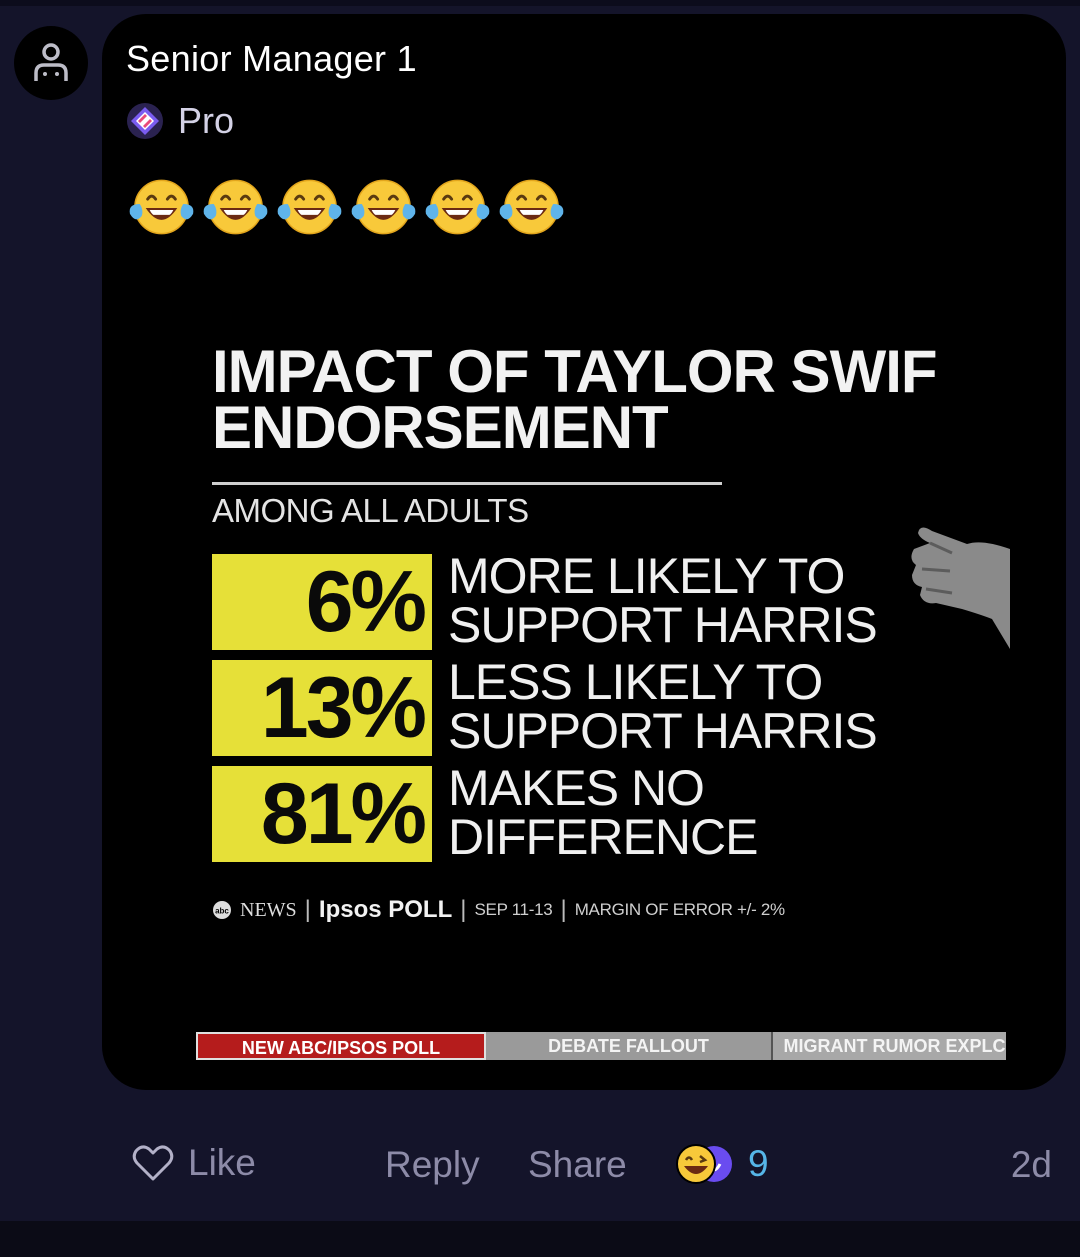  Describe the element at coordinates (628, 1046) in the screenshot. I see `ticker-item: DEBATE FALLOUT` at that location.